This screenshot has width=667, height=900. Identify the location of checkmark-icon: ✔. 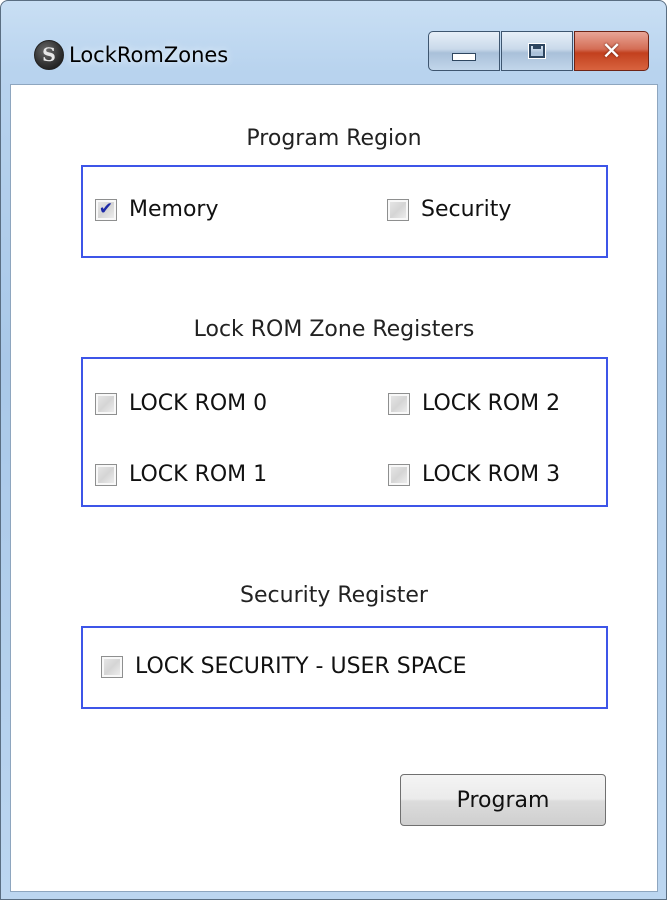
(106, 209).